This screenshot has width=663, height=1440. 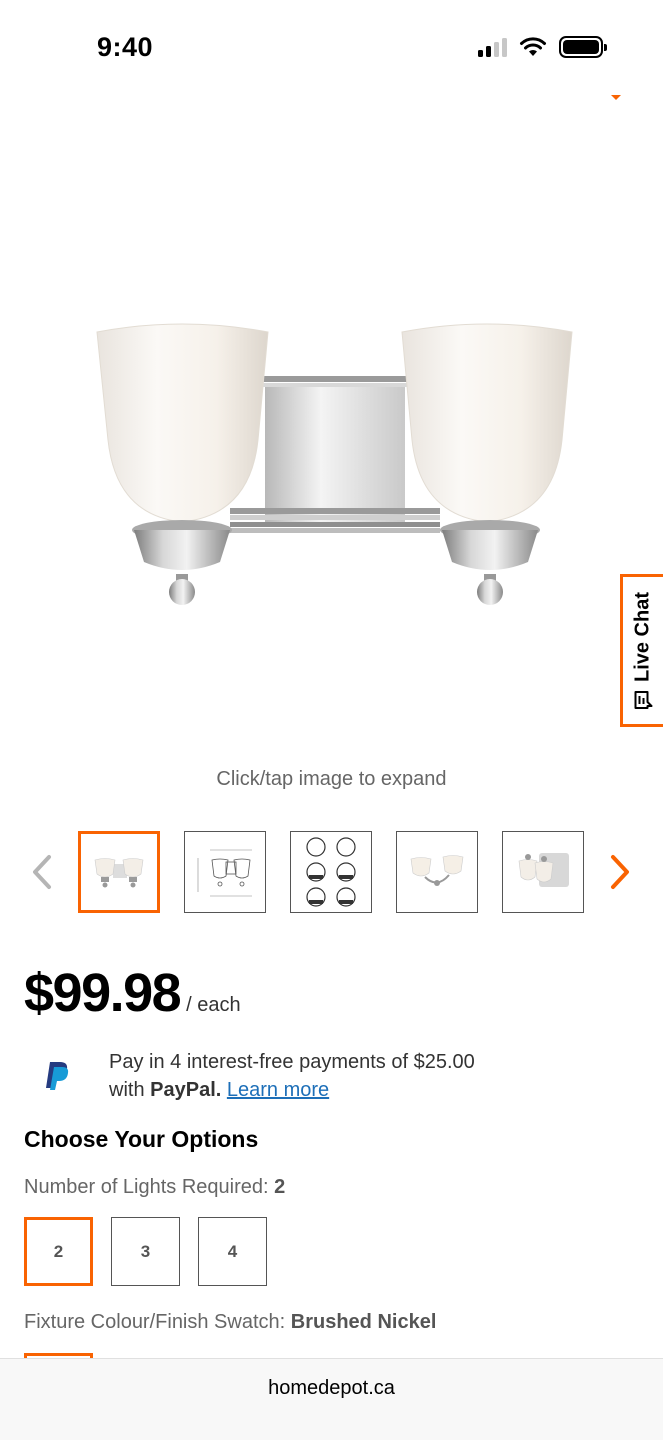 I want to click on browser-url-bar: homedepot.ca, so click(x=331, y=1399).